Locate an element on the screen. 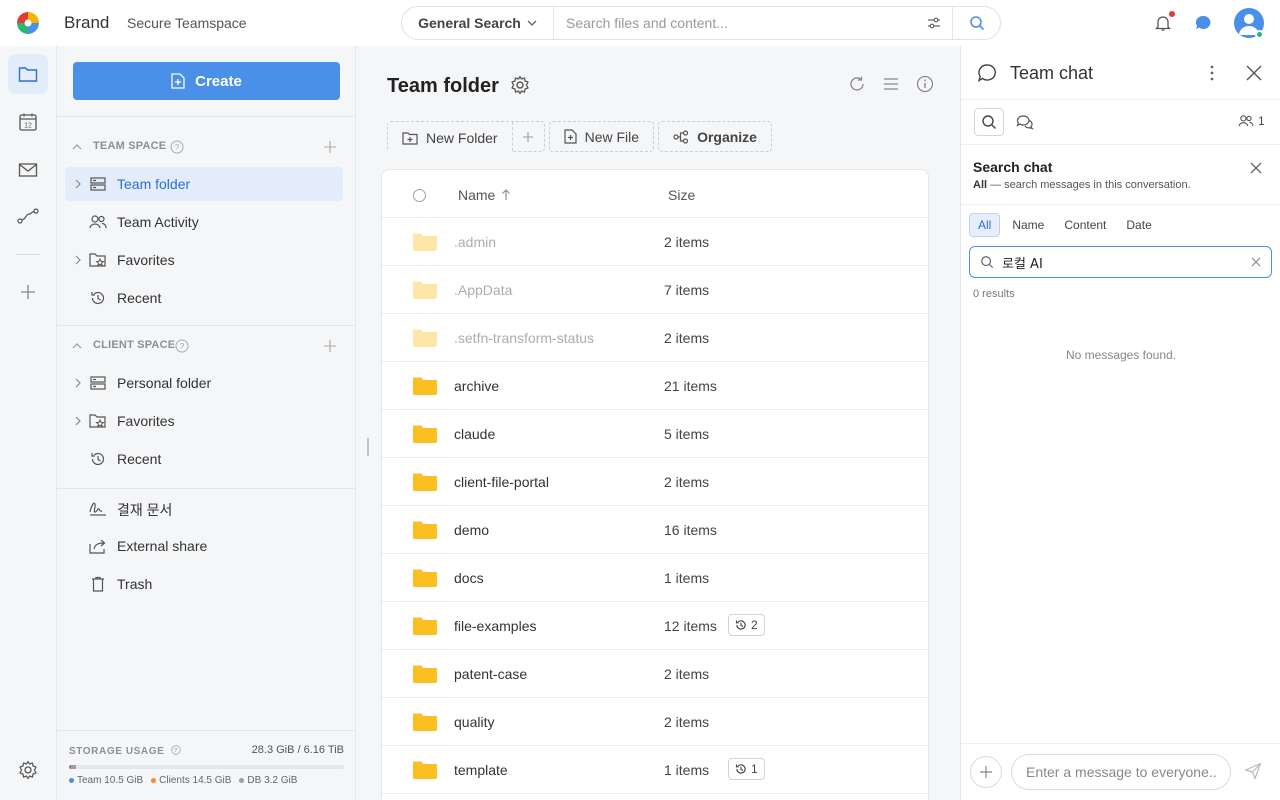 This screenshot has width=1280, height=800. sidebar-item-team-favorites: Favorites is located at coordinates (204, 260).